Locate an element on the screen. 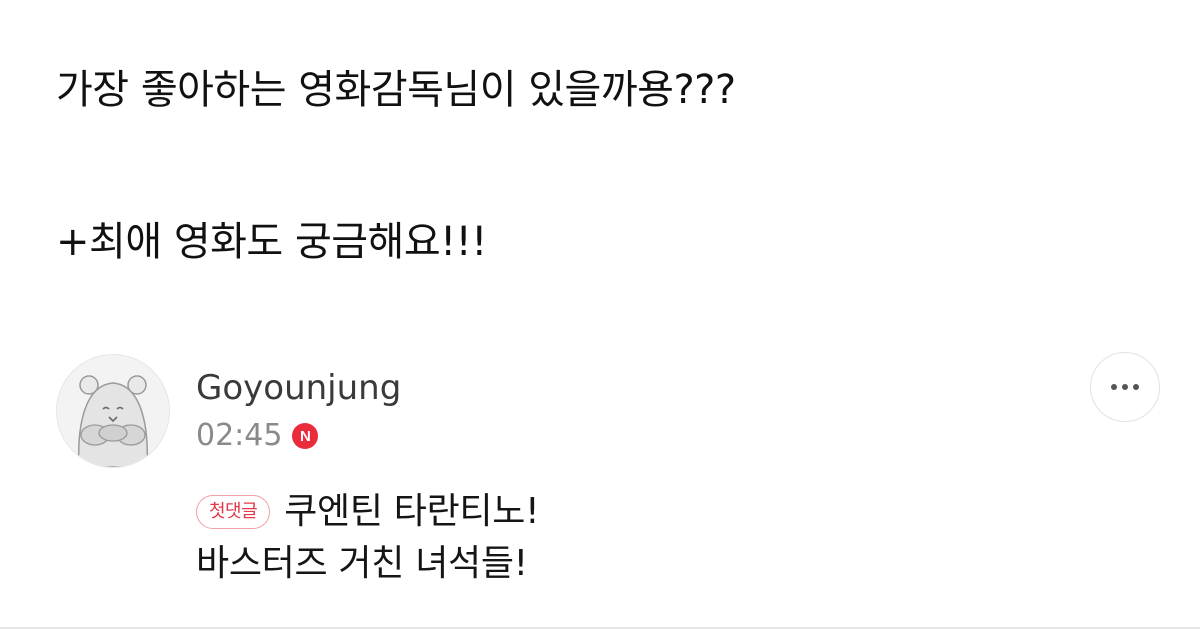 This screenshot has width=1200, height=640. post-line: 가장 좋아하는 영화감독님이 있을까용??? is located at coordinates (396, 90).